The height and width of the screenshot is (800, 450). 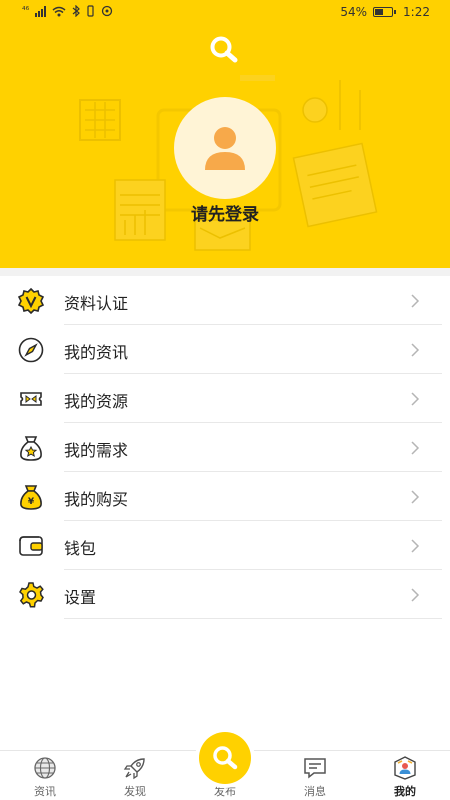 I want to click on row-divider, so click(x=253, y=618).